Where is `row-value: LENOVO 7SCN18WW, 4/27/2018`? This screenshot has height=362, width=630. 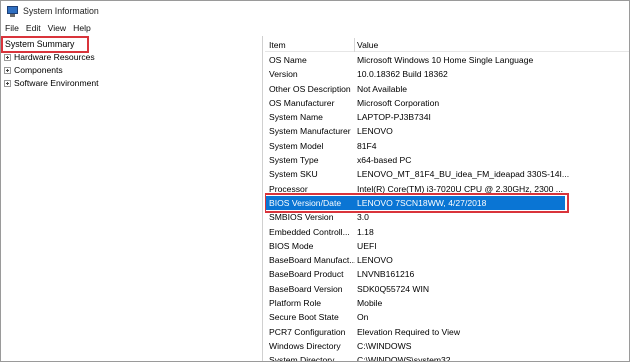 row-value: LENOVO 7SCN18WW, 4/27/2018 is located at coordinates (422, 202).